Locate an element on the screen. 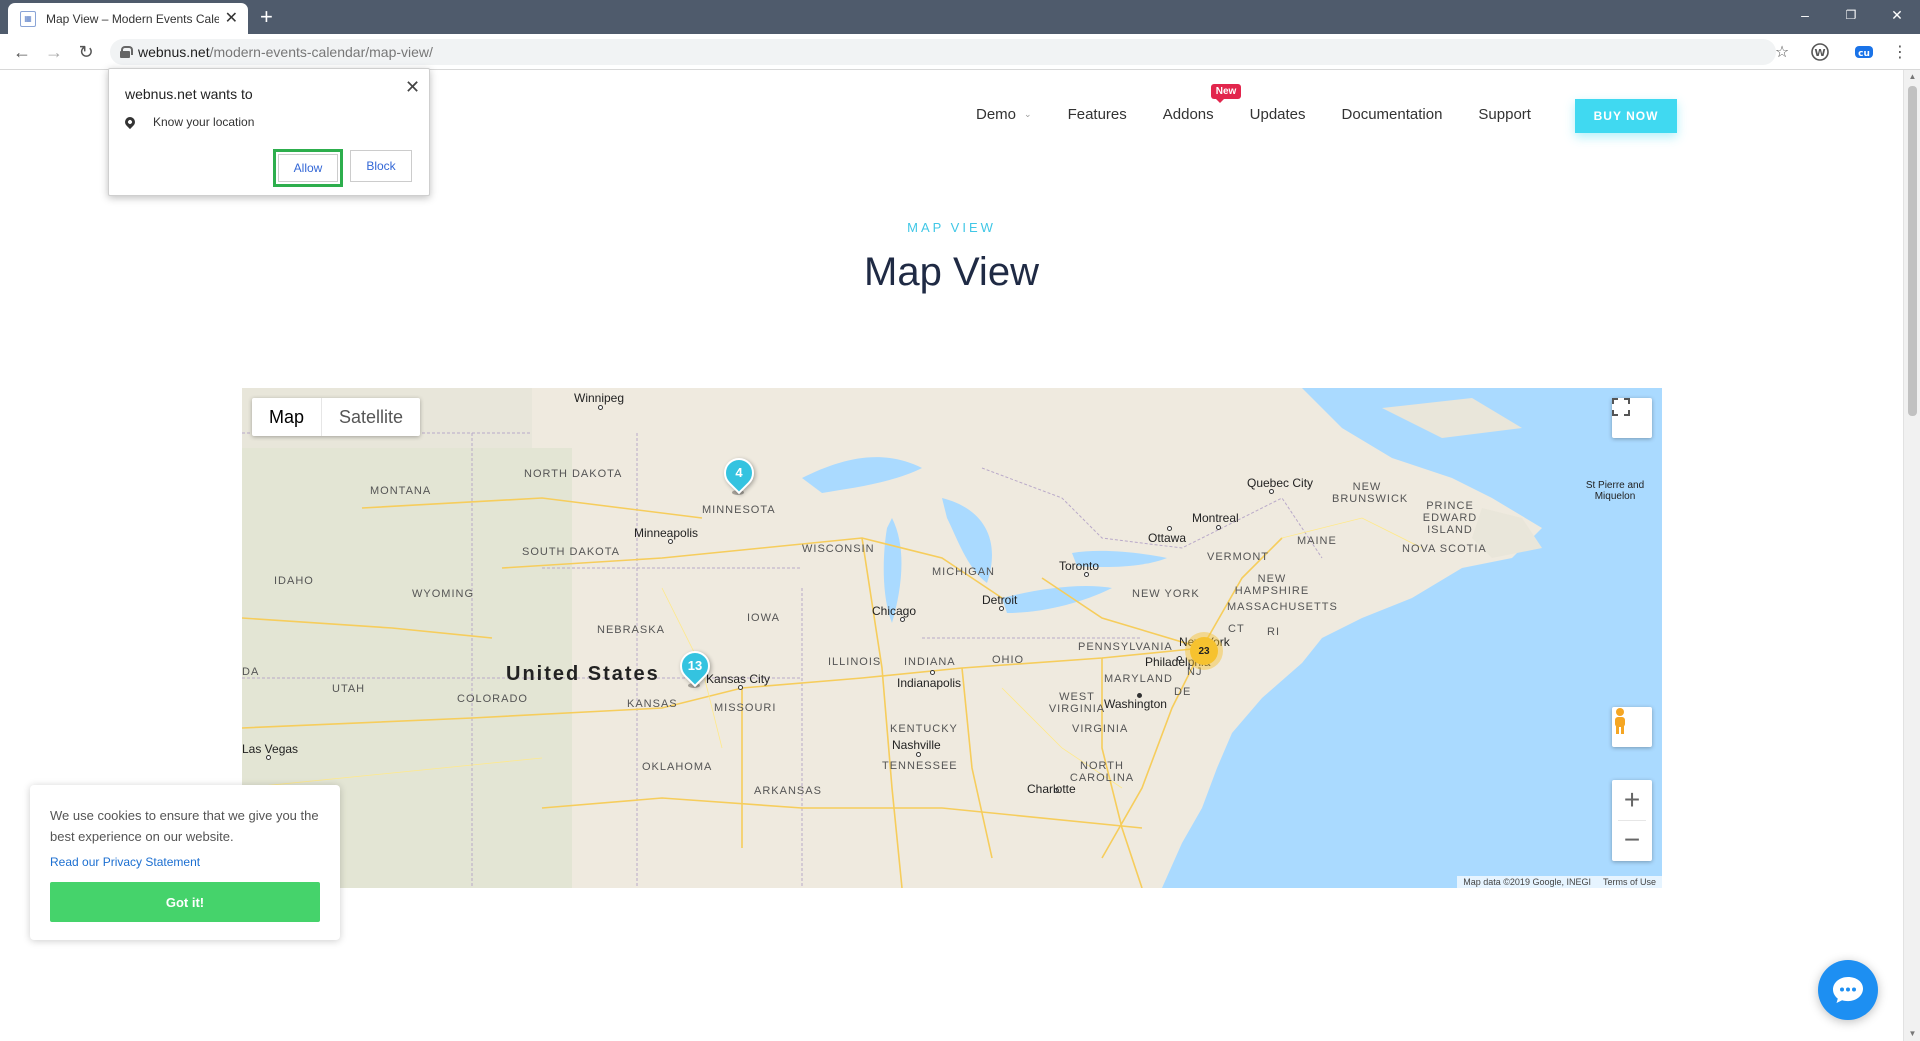 This screenshot has height=1041, width=1920. restore-button: ❐ is located at coordinates (1851, 15).